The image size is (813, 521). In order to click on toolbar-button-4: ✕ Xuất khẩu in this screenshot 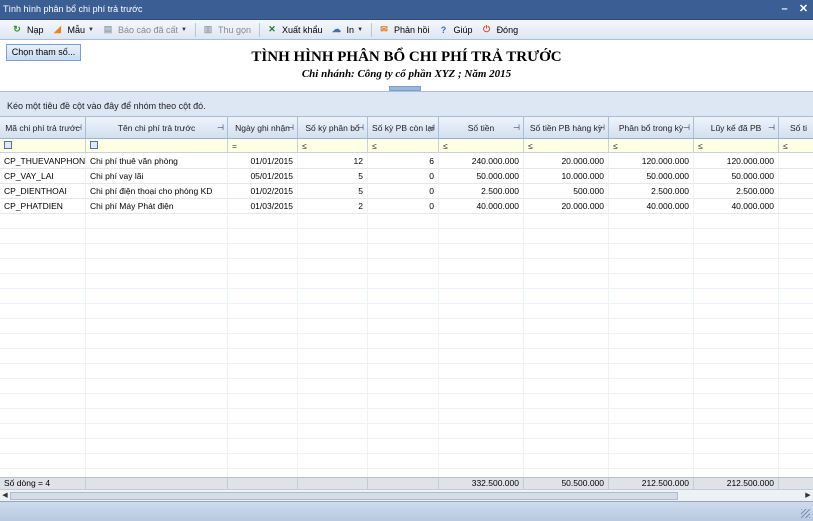, I will do `click(294, 30)`.